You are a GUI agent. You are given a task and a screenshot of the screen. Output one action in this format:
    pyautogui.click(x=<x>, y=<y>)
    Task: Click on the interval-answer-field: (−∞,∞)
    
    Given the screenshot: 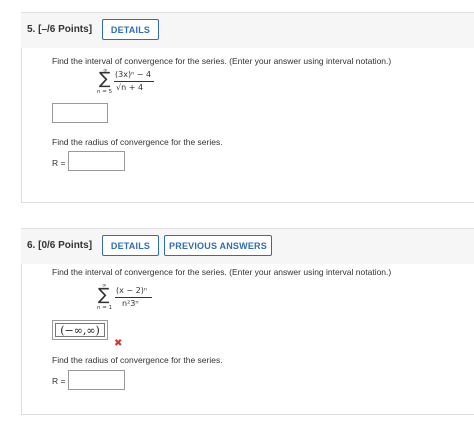 What is the action you would take?
    pyautogui.click(x=80, y=330)
    